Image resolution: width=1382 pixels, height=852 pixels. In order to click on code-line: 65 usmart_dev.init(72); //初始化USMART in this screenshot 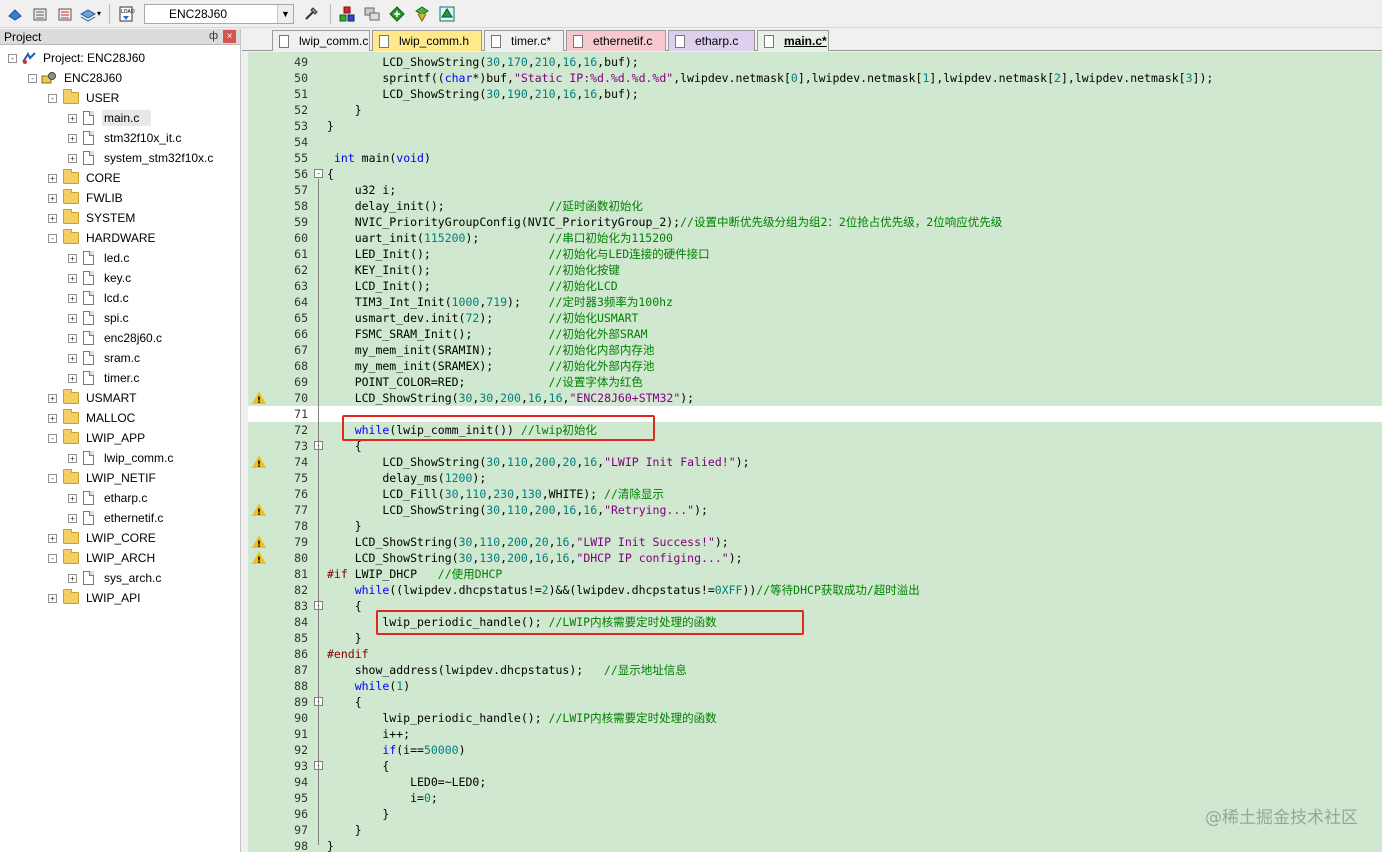, I will do `click(815, 318)`.